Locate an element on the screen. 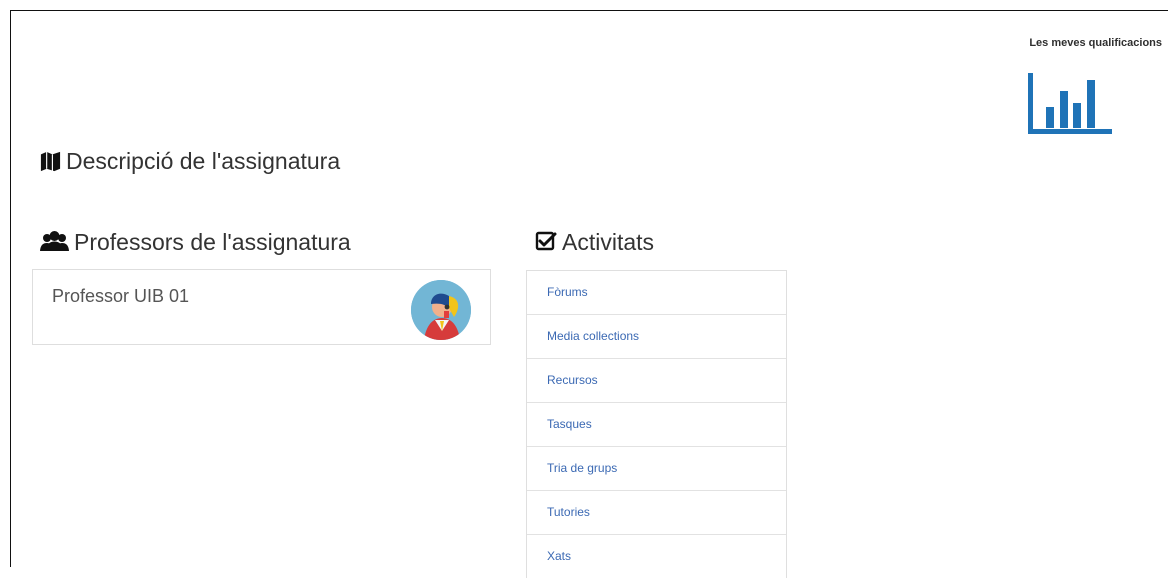 The width and height of the screenshot is (1168, 578). activity-media-collections-link: Media collections is located at coordinates (656, 337).